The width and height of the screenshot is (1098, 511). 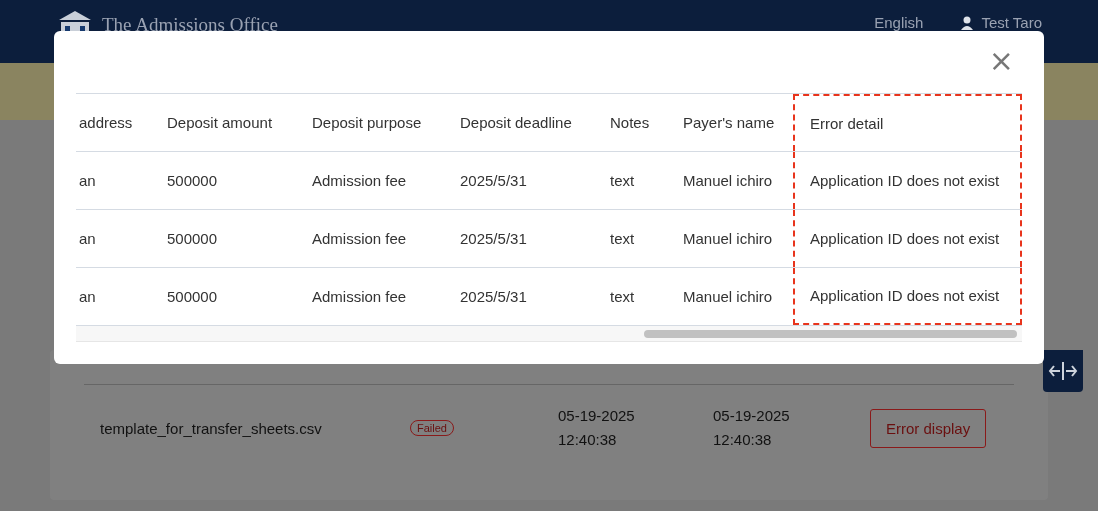 I want to click on end-time: 05-19-2025 12:40:38, so click(x=751, y=428).